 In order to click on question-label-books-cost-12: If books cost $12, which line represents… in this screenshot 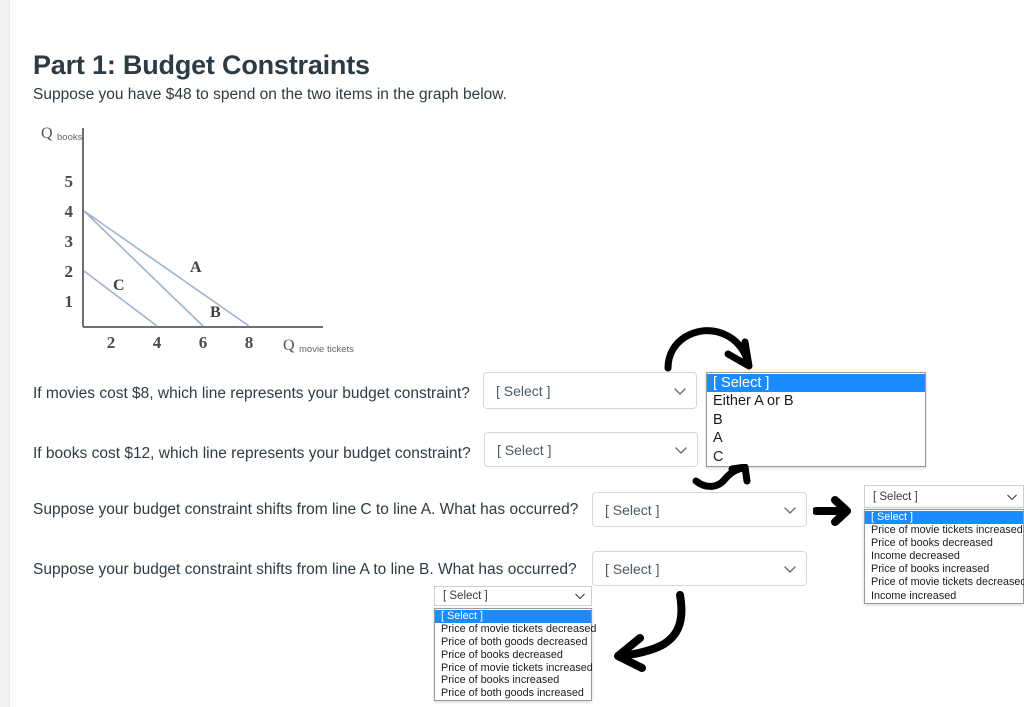, I will do `click(252, 453)`.